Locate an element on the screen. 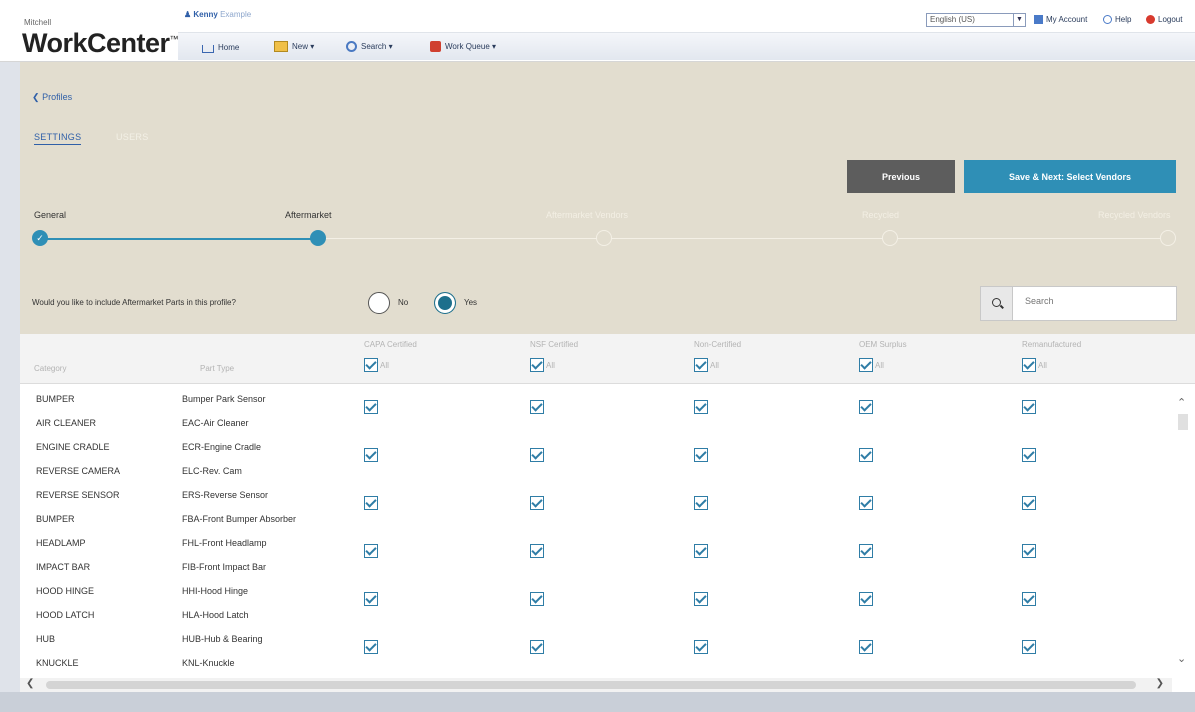 This screenshot has width=1195, height=712. part-type-cell: FBA-Front Bumper Absorber is located at coordinates (239, 519).